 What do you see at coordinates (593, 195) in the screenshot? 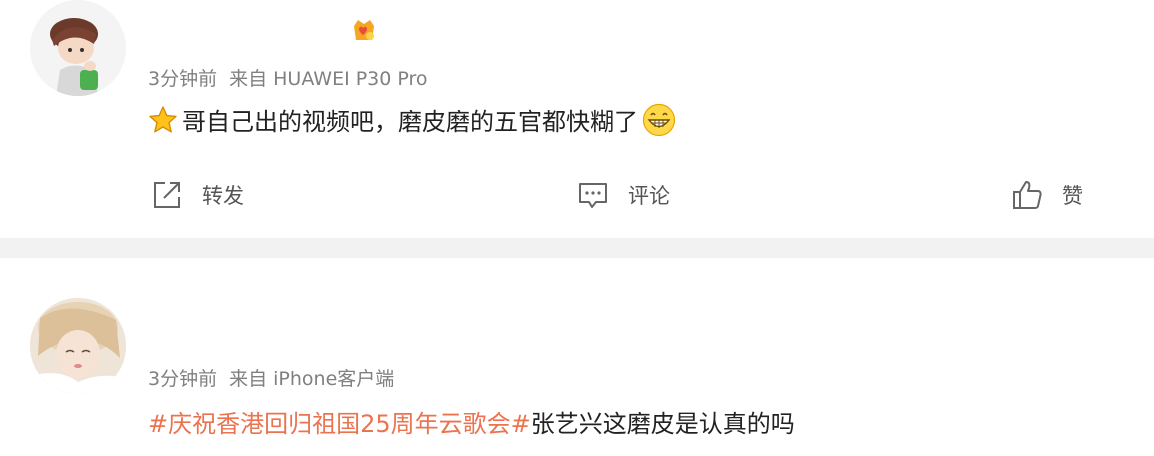
I see `comment-icon` at bounding box center [593, 195].